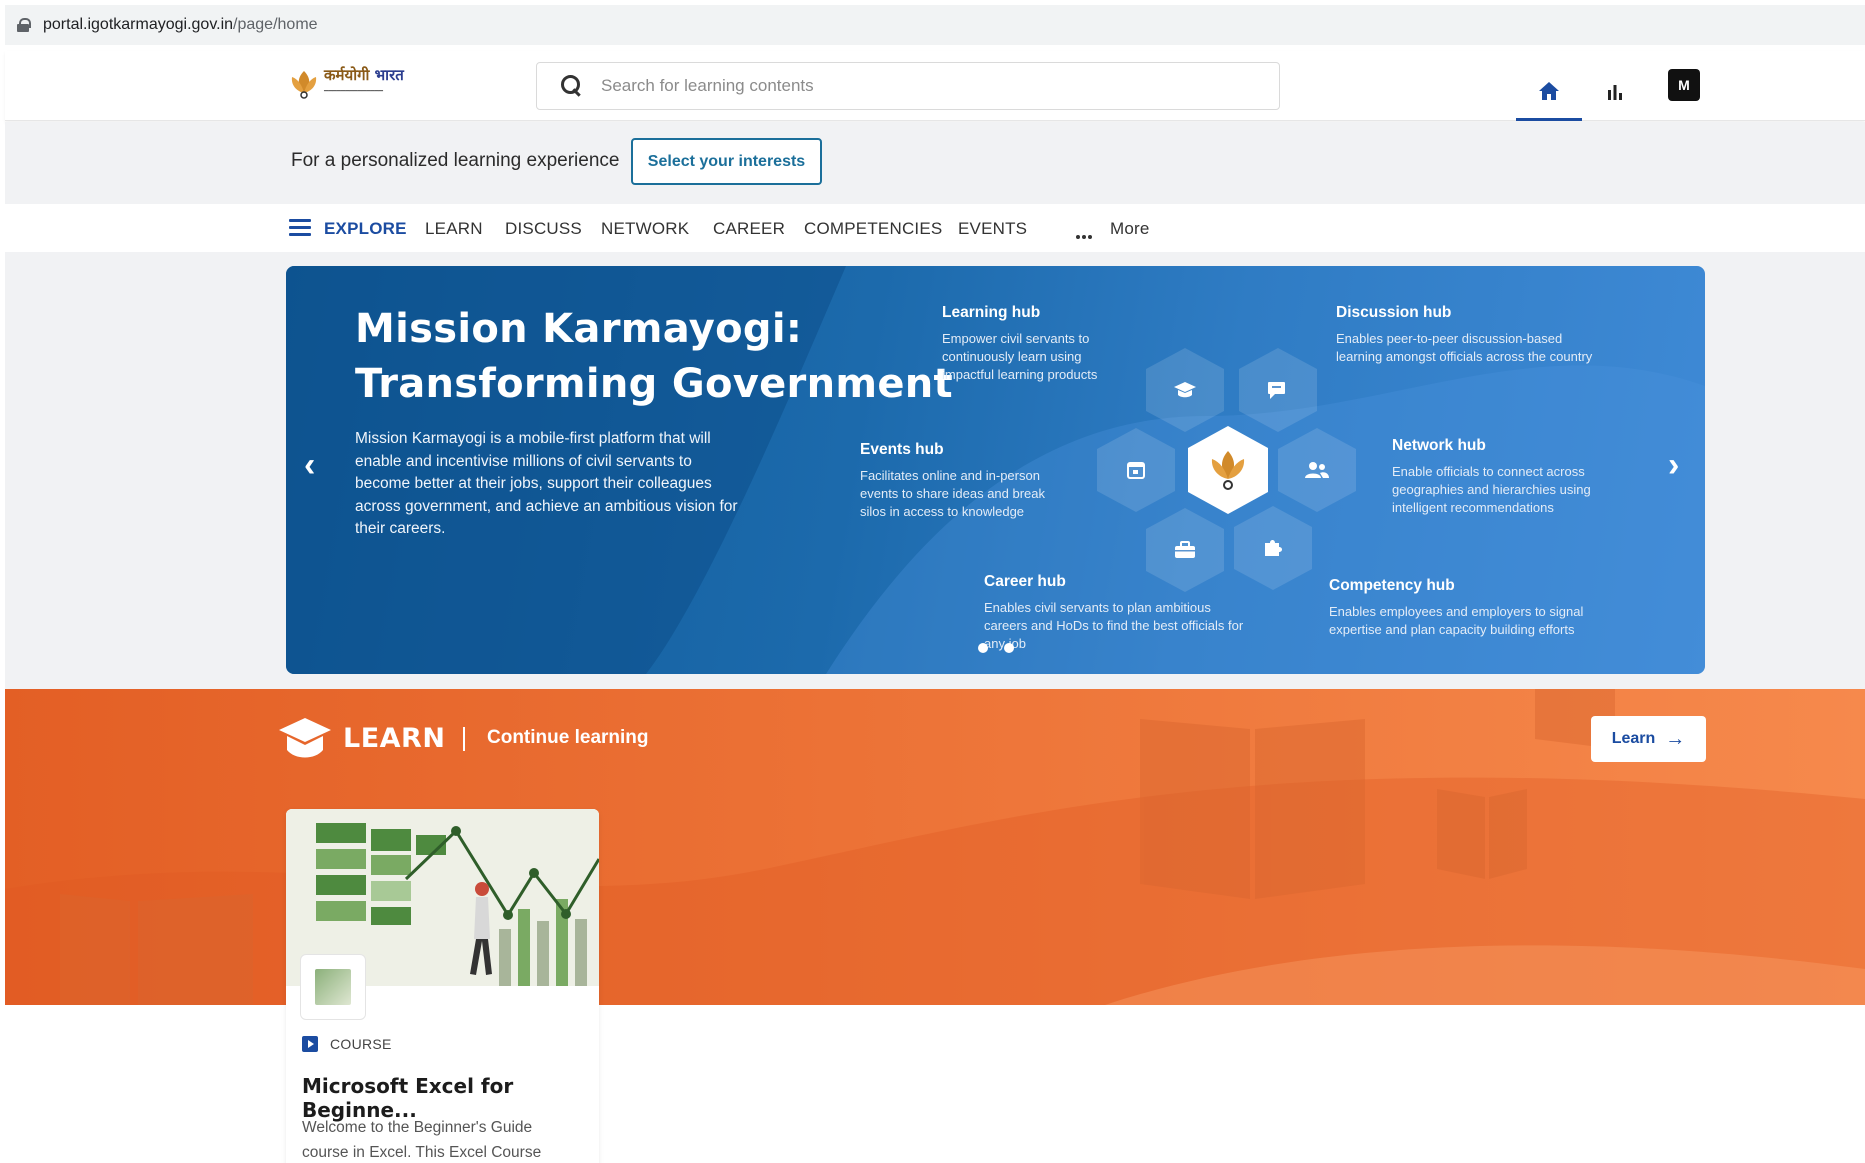 Image resolution: width=1865 pixels, height=1163 pixels. What do you see at coordinates (1684, 85) in the screenshot?
I see `user-avatar: M` at bounding box center [1684, 85].